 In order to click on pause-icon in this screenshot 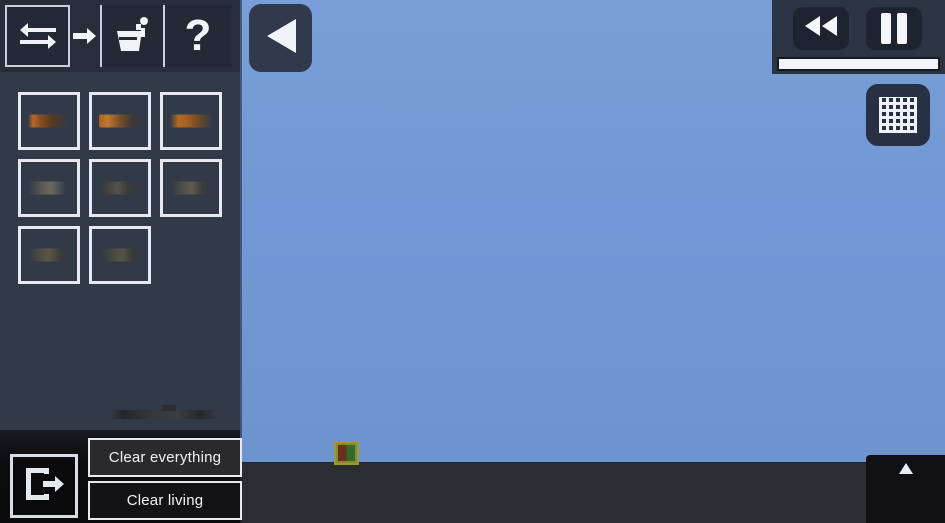, I will do `click(894, 28)`.